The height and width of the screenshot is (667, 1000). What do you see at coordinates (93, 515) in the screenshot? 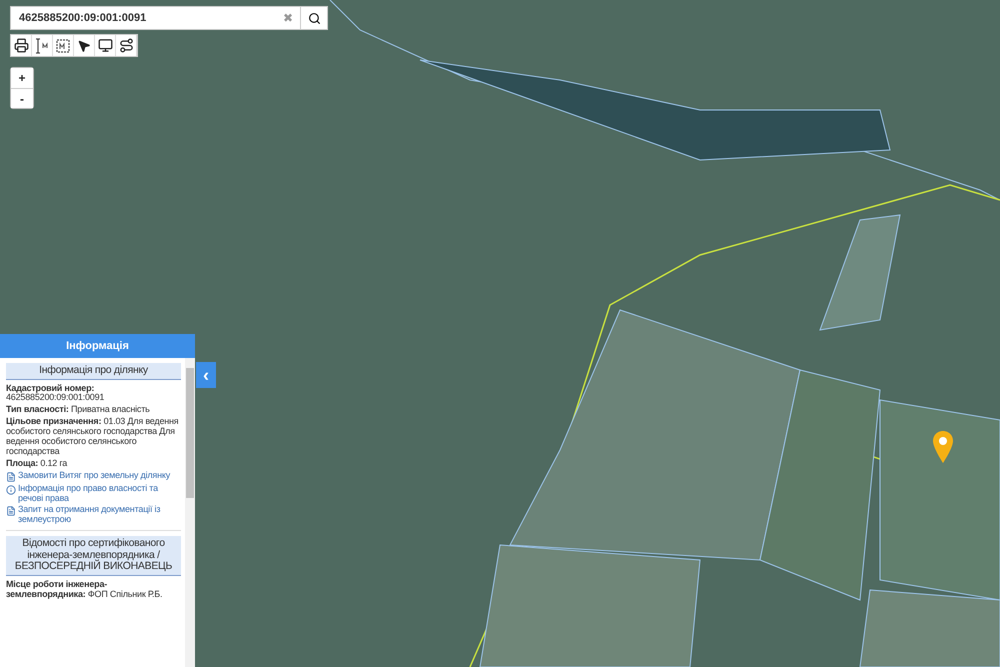
I see `info-link: Запит на отримання документації із землеустрою` at bounding box center [93, 515].